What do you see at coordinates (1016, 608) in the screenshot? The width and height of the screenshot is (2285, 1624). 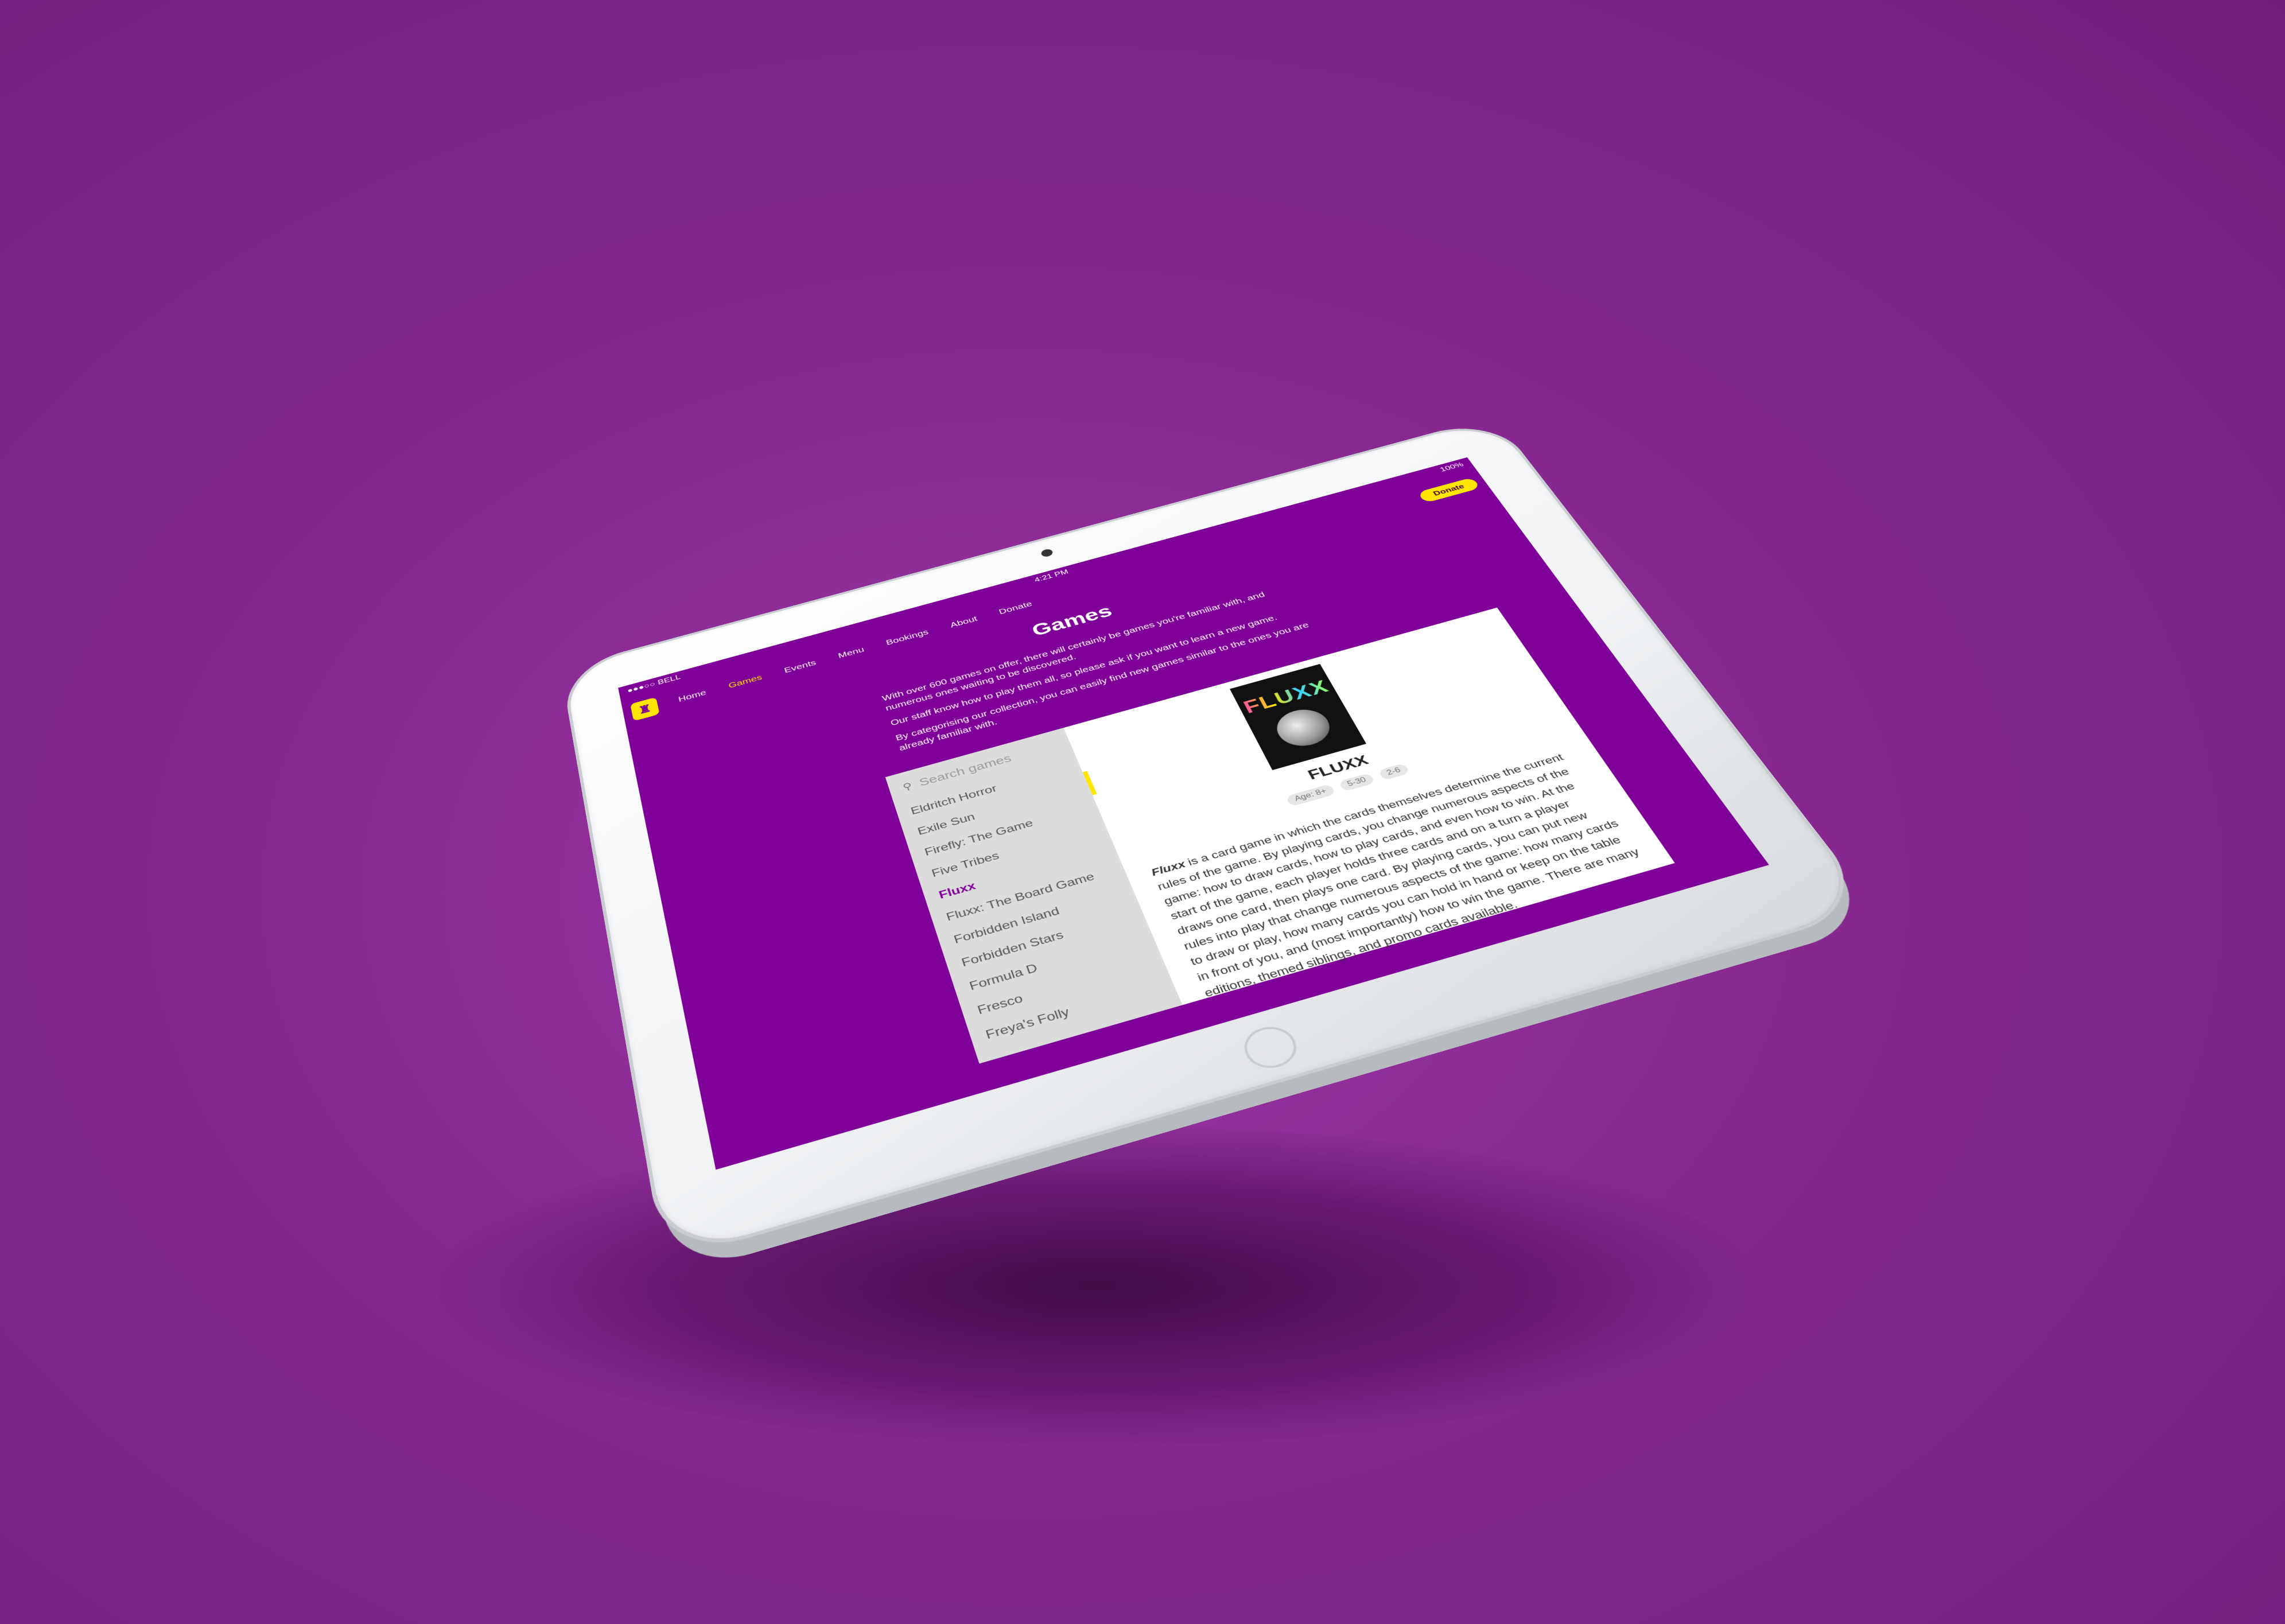 I see `nav-donate: Donate` at bounding box center [1016, 608].